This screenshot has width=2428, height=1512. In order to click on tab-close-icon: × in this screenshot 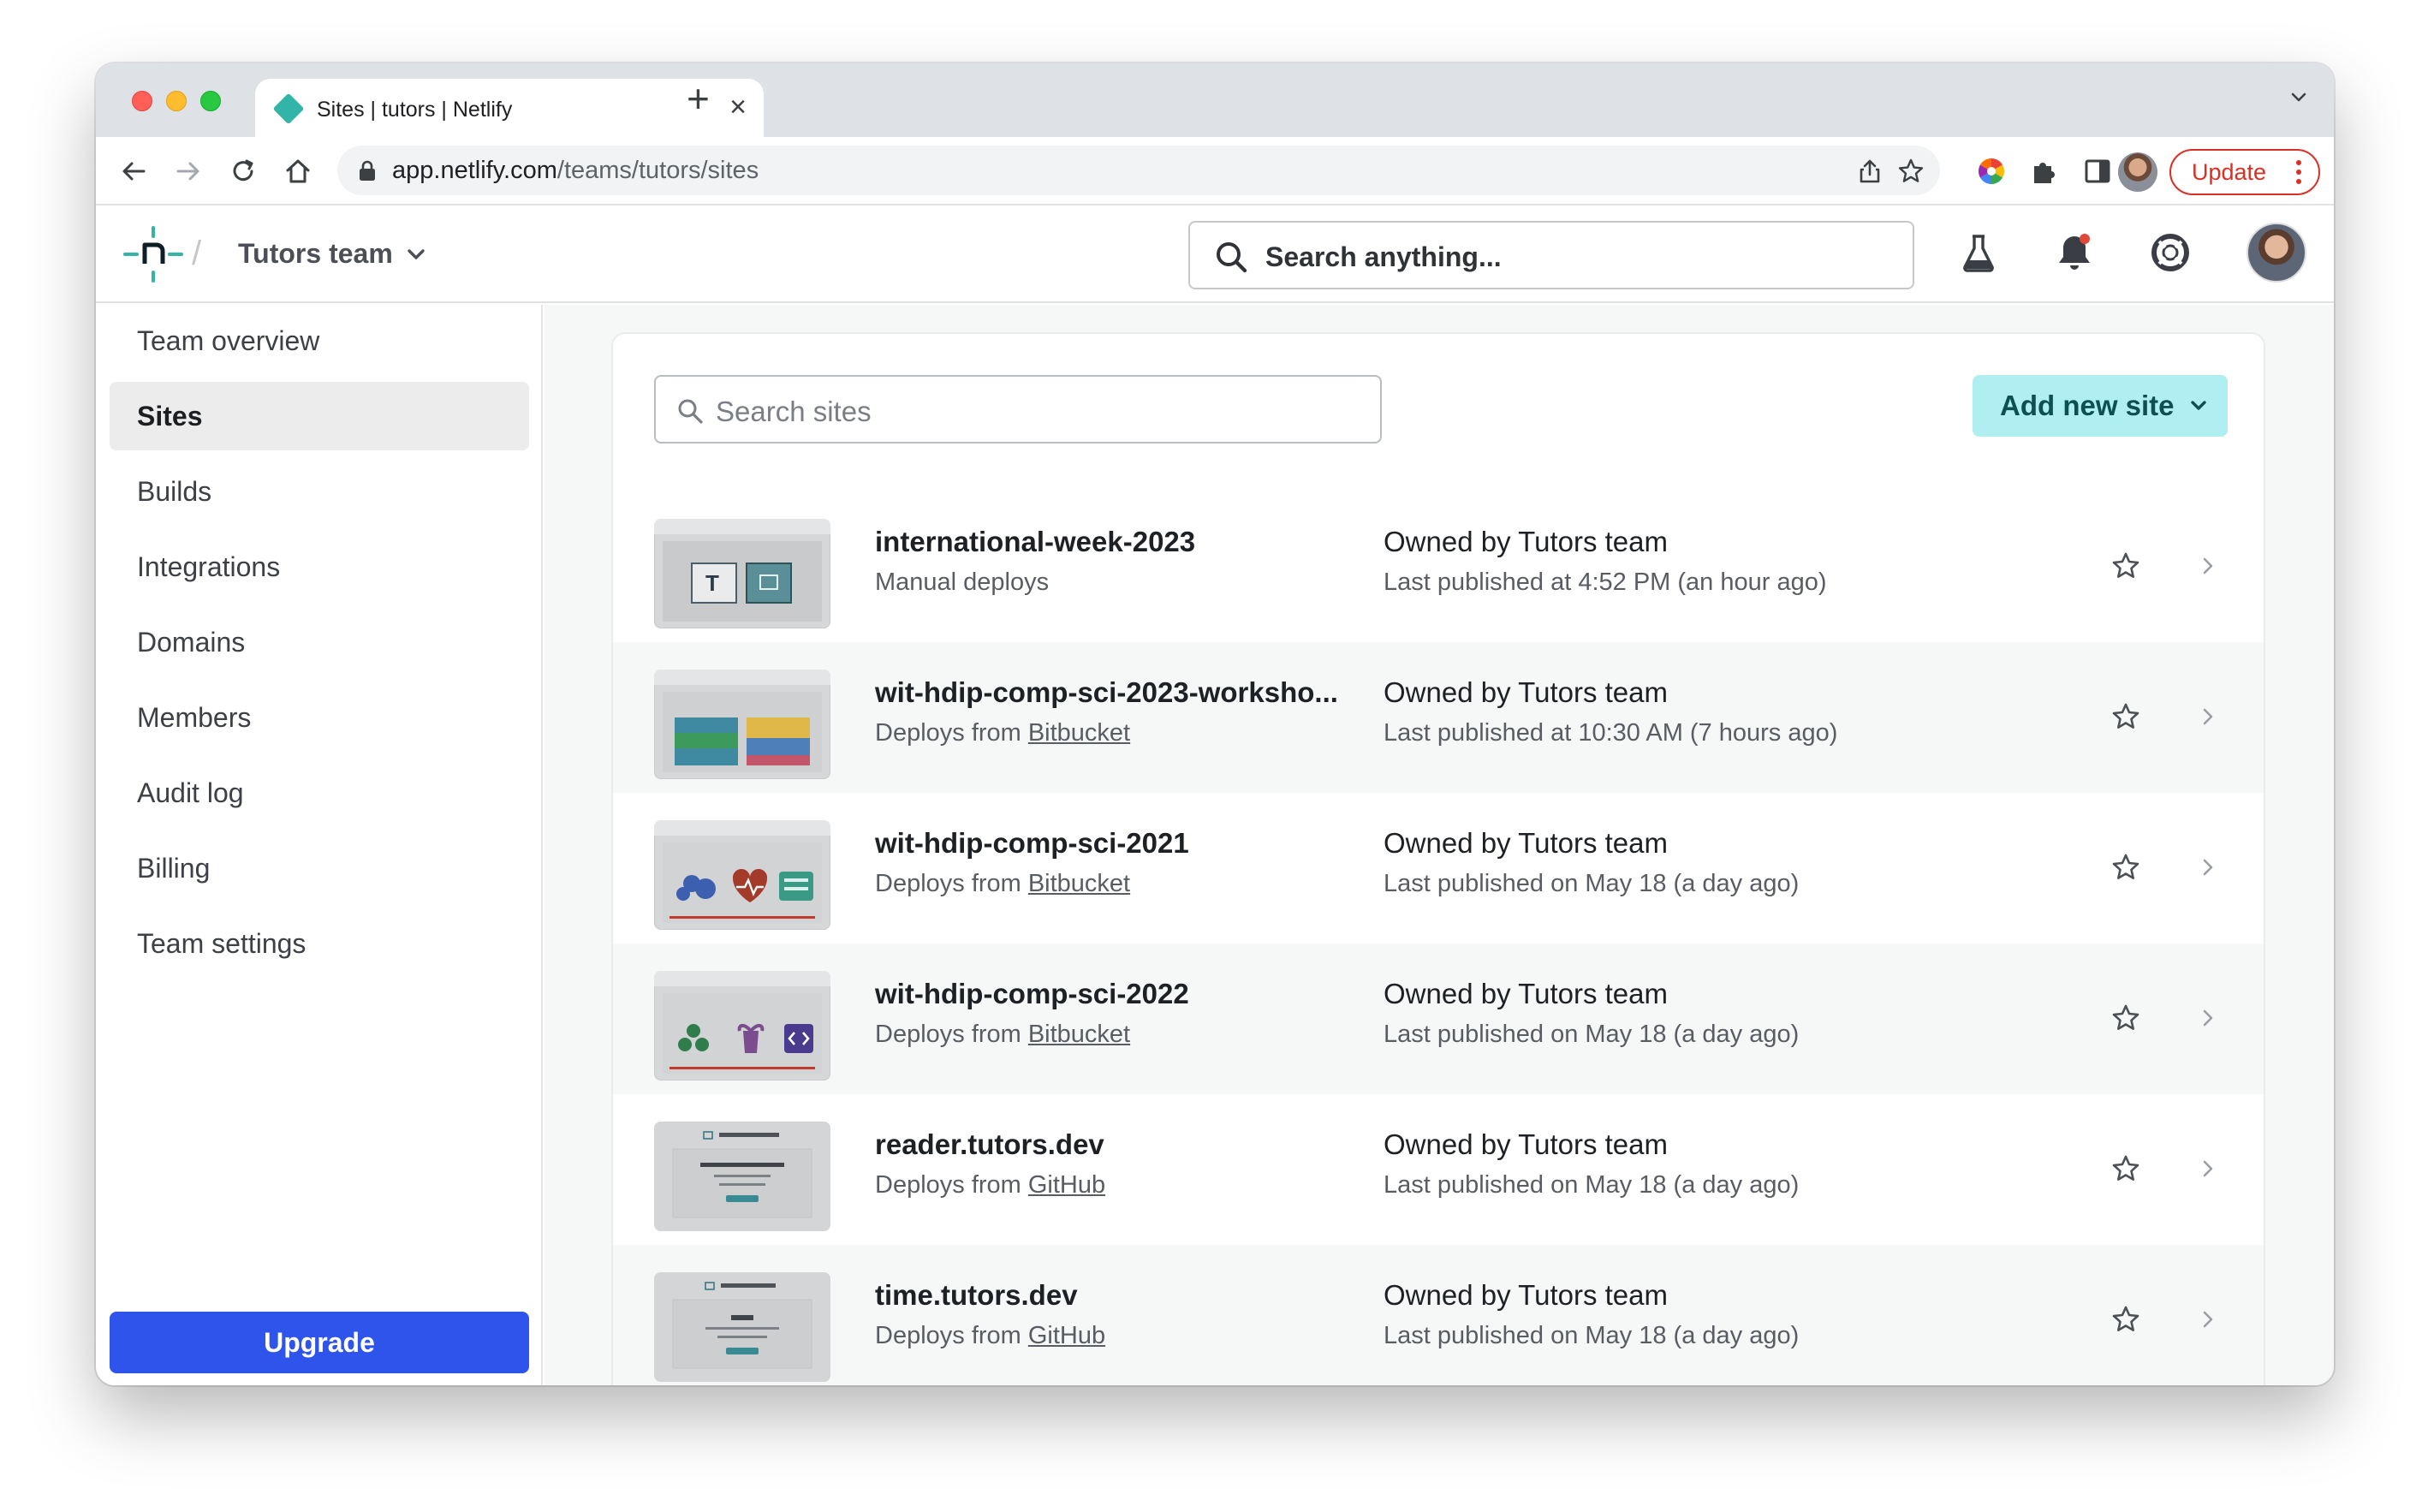, I will do `click(738, 107)`.